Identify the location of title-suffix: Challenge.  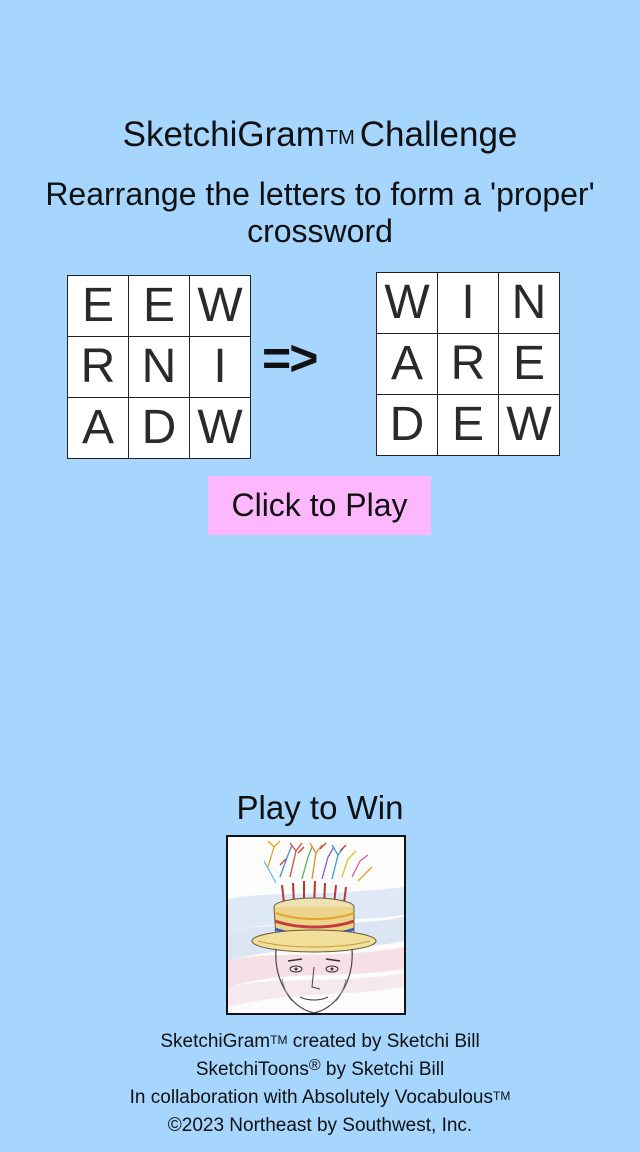
(438, 134).